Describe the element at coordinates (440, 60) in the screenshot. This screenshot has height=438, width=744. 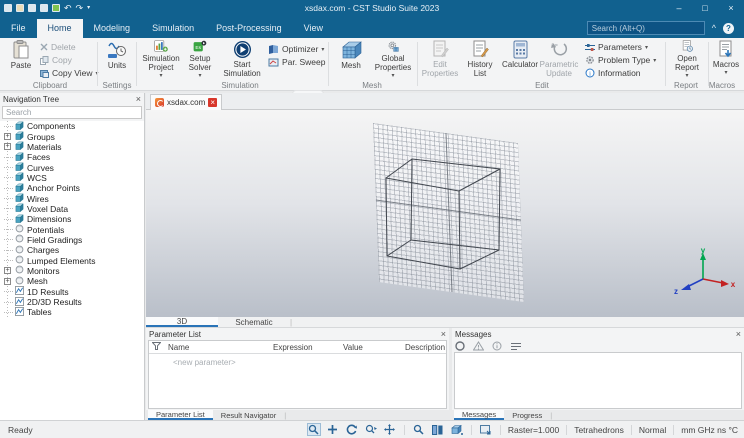
I see `edit-properties-button: Edit Properties` at that location.